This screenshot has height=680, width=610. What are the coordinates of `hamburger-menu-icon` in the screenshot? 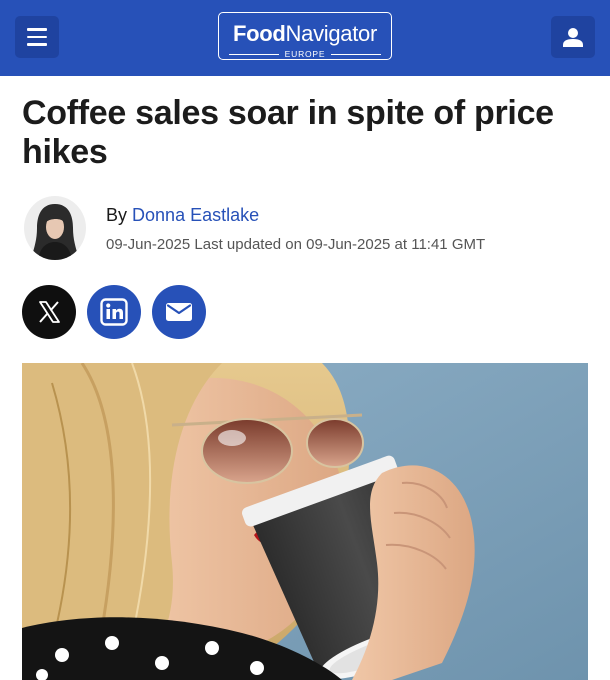 It's located at (37, 29).